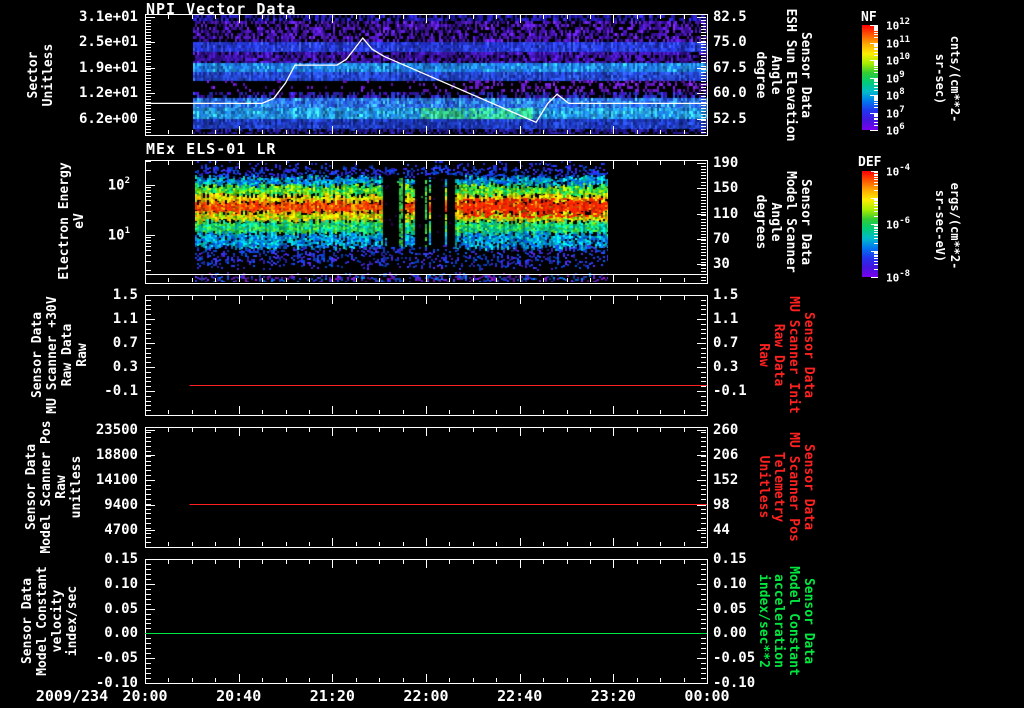  Describe the element at coordinates (870, 162) in the screenshot. I see `colorbar-def-title: DEF` at that location.